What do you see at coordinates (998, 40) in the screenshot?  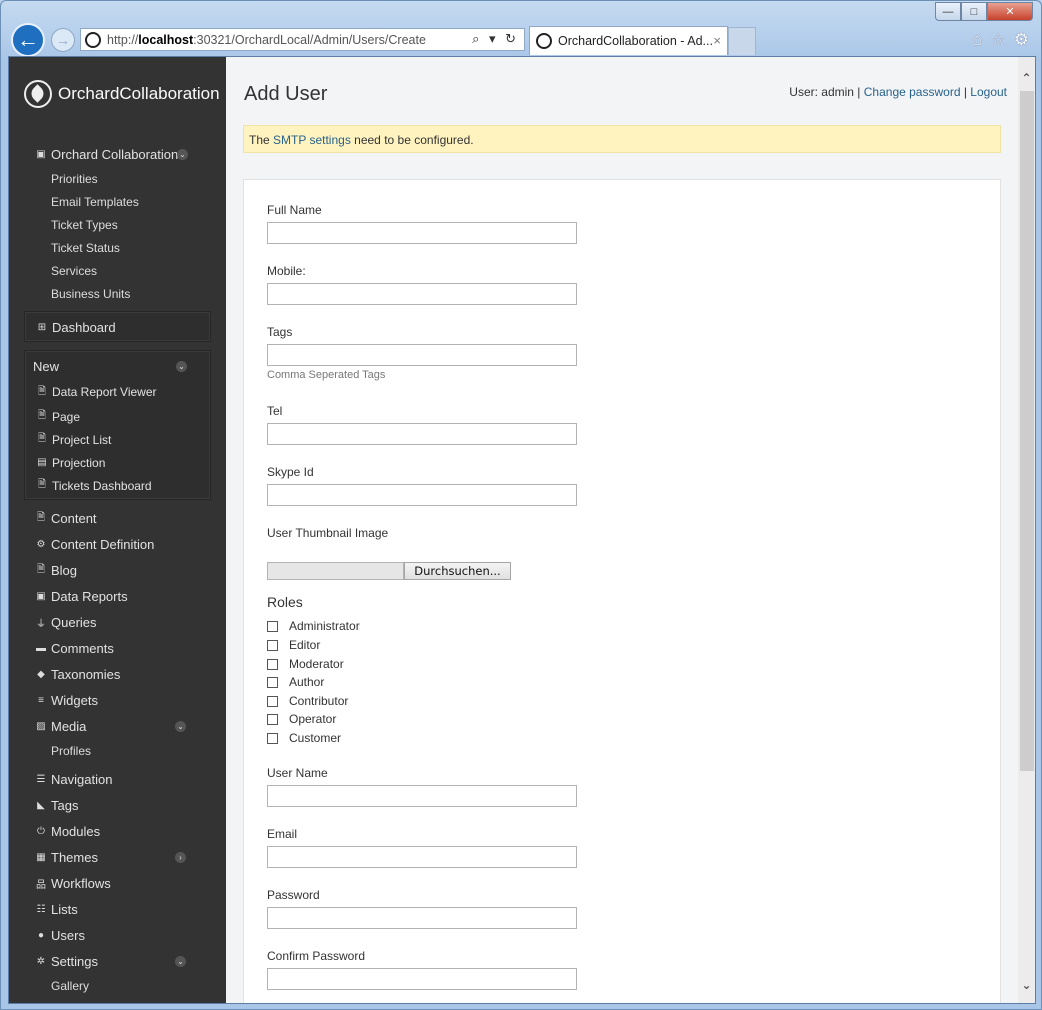 I see `favorites-star-icon: ☆` at bounding box center [998, 40].